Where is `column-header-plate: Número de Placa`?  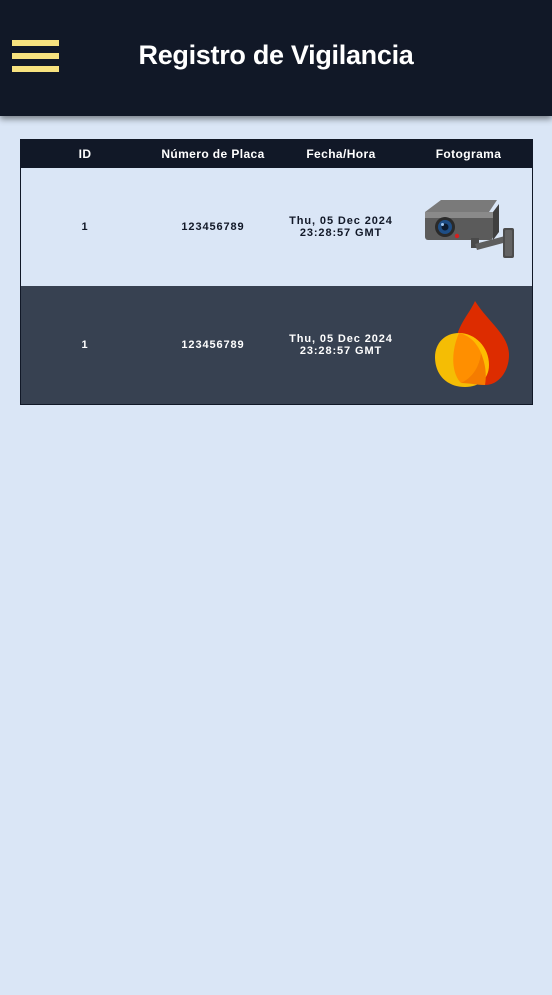
column-header-plate: Número de Placa is located at coordinates (213, 154).